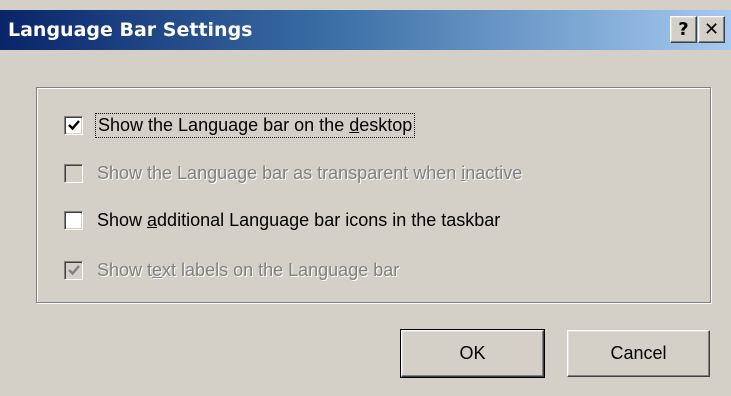 The image size is (731, 396). I want to click on cancel-button: Cancel, so click(638, 353).